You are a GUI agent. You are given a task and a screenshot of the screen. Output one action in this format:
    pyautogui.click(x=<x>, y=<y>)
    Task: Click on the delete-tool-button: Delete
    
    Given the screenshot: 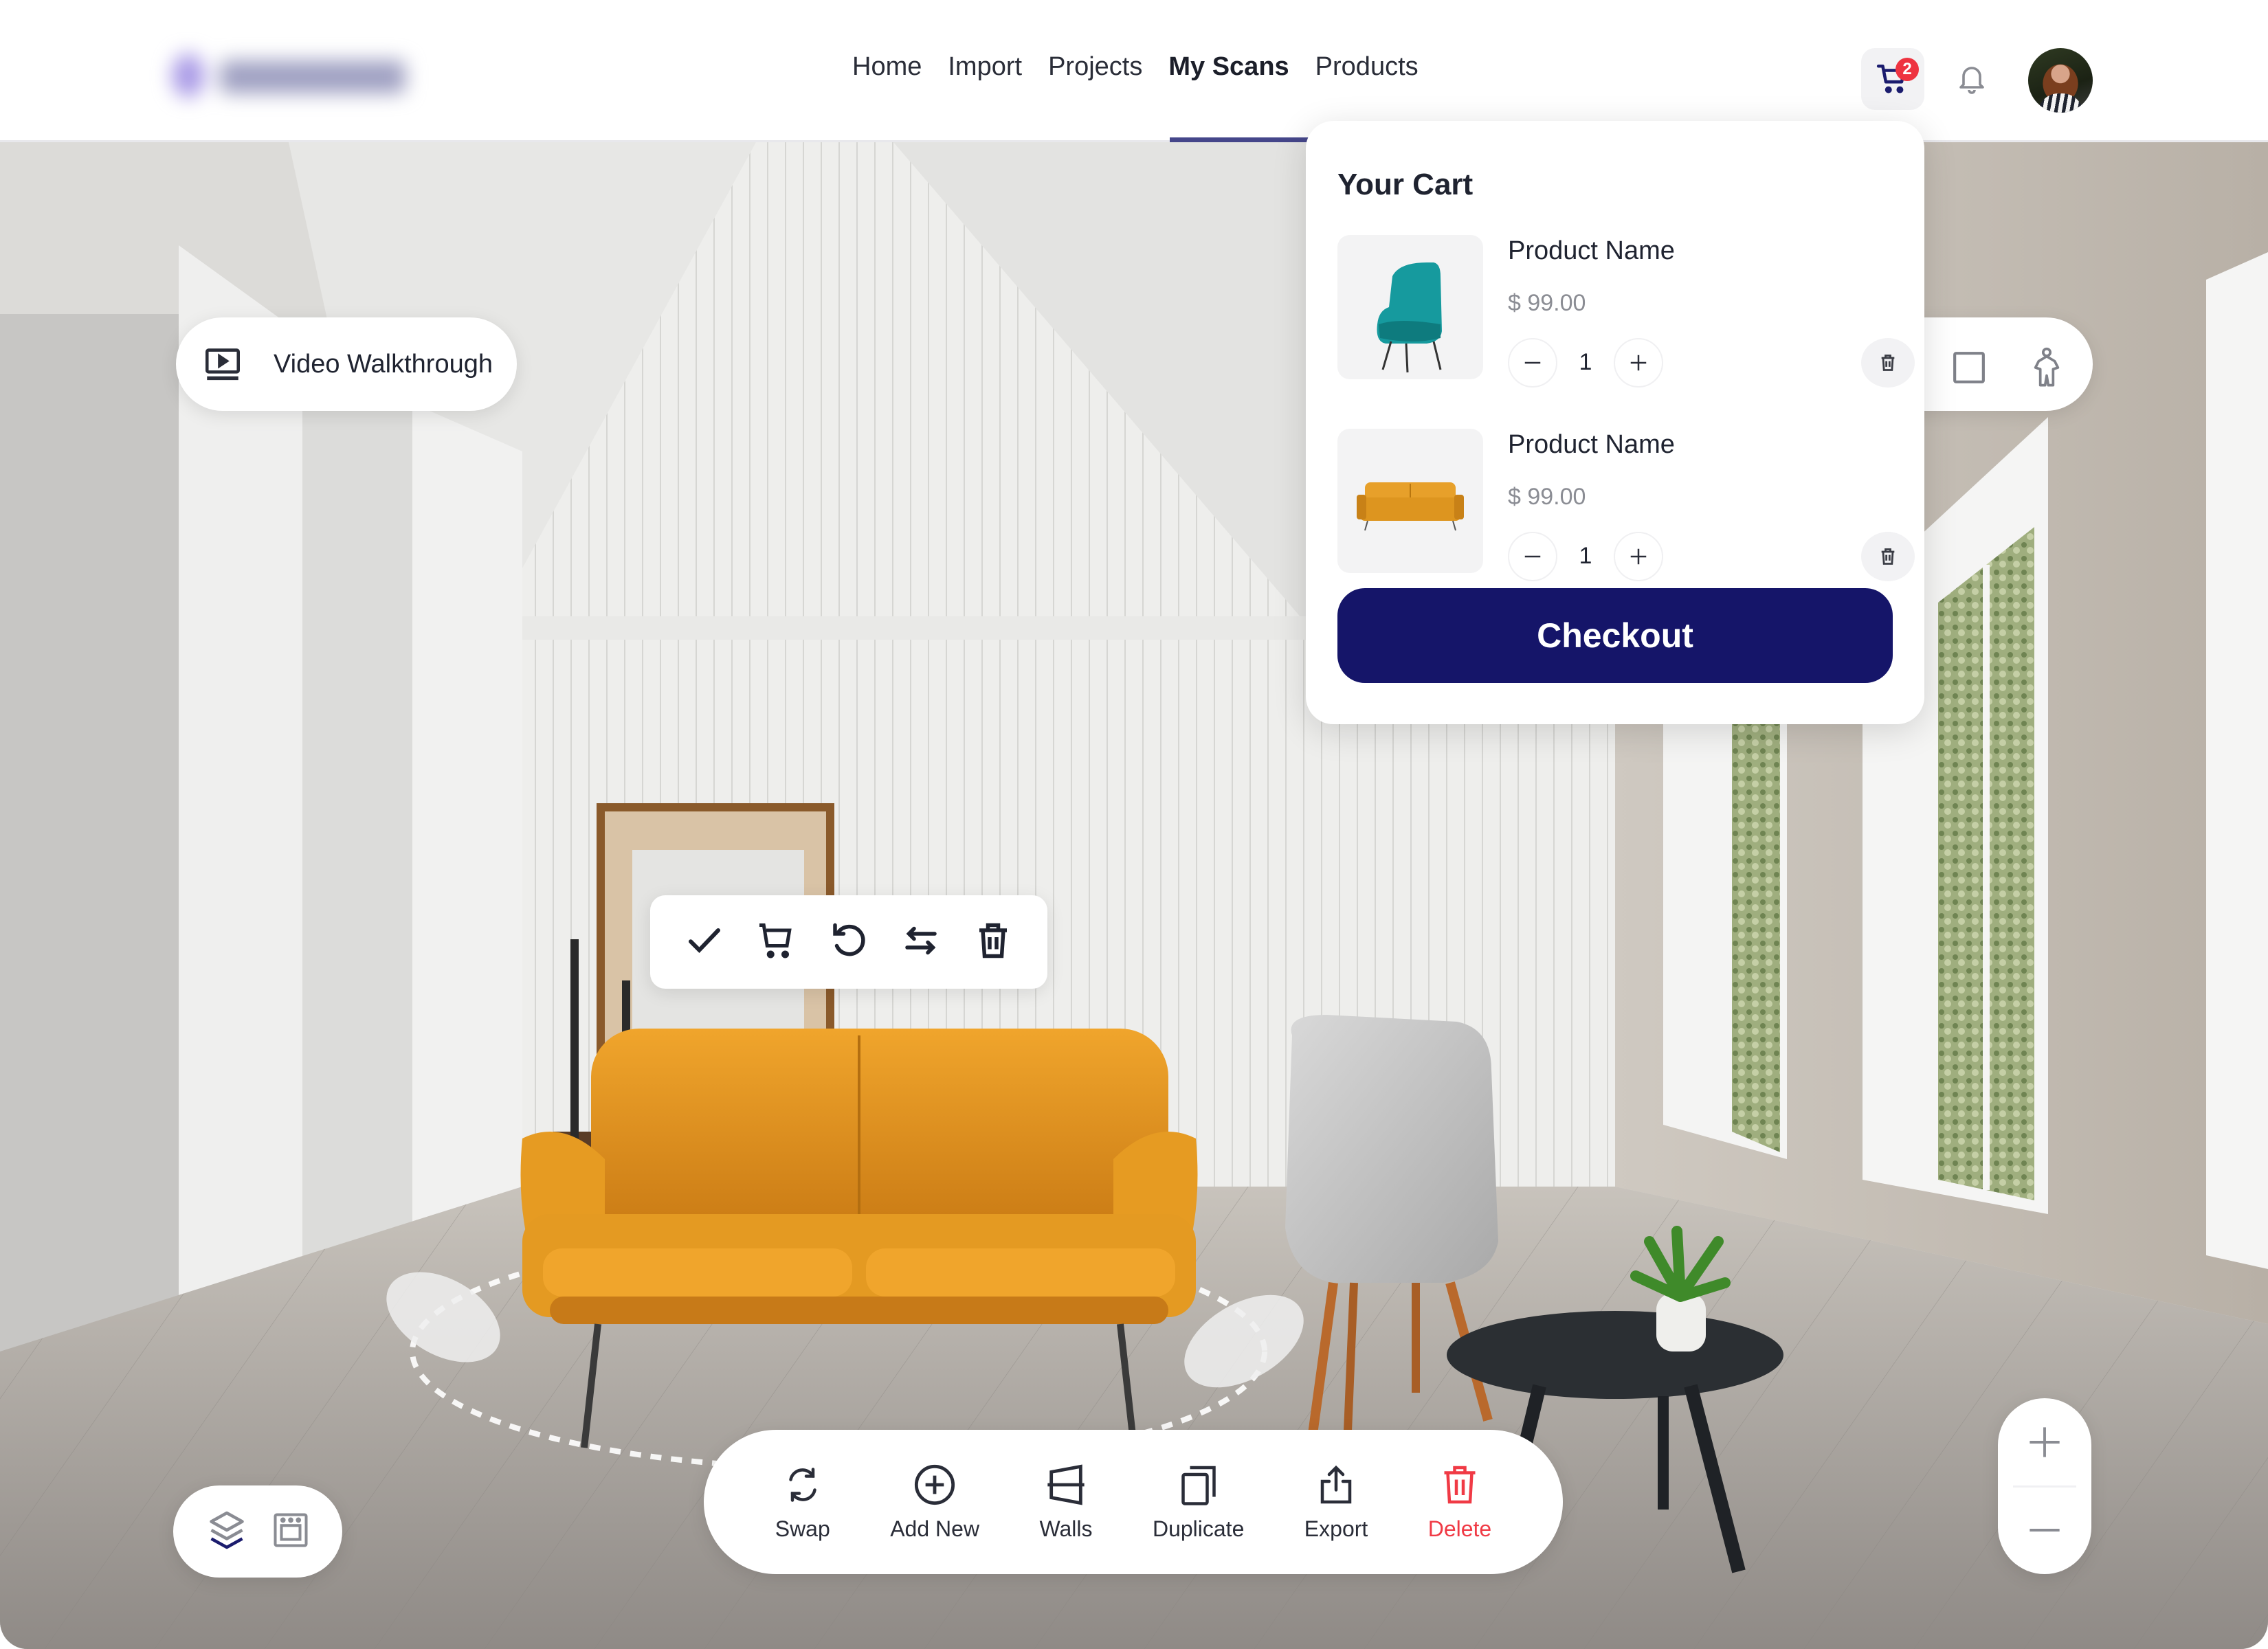 What is the action you would take?
    pyautogui.click(x=1459, y=1502)
    